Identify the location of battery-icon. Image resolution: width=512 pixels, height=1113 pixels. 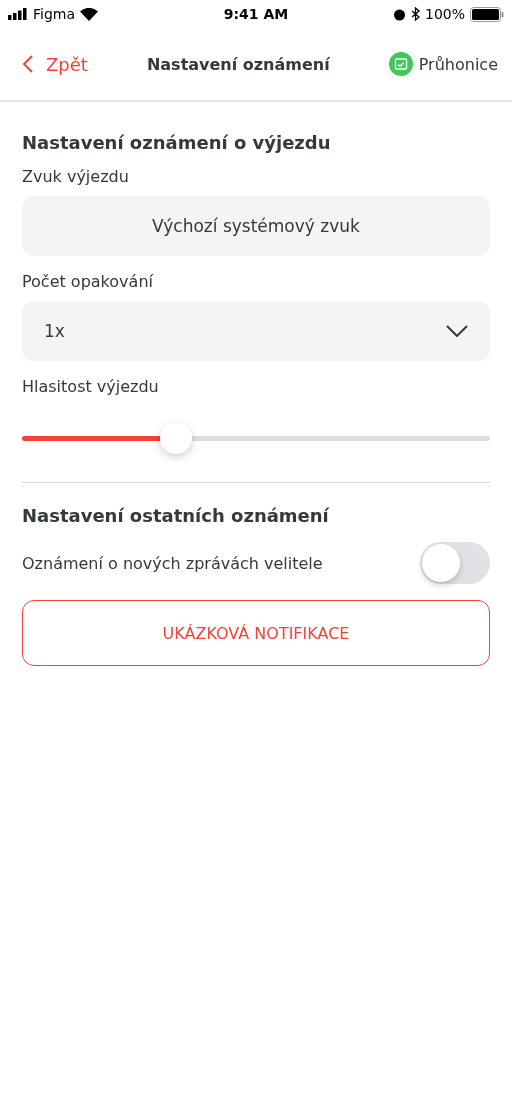
(487, 14).